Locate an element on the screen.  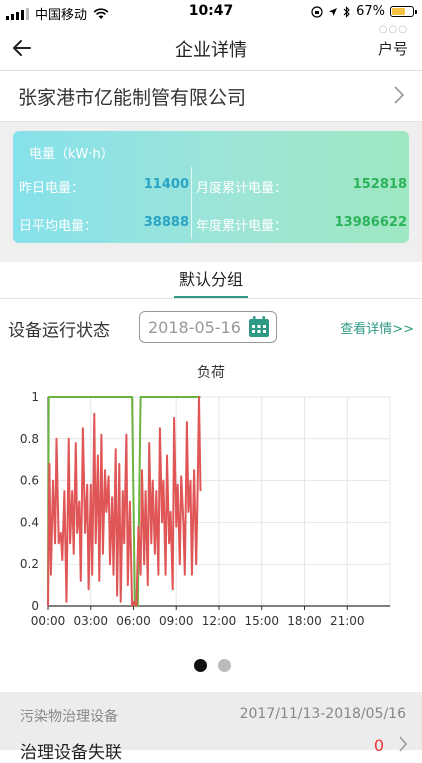
y-tick-label: 0.2 is located at coordinates (29, 564).